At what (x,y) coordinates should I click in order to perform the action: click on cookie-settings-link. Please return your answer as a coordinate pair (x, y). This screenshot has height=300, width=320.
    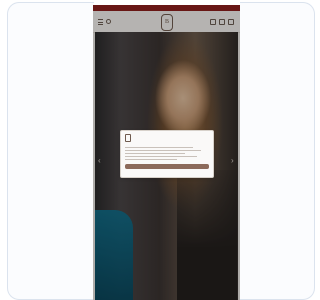
    Looking at the image, I should click on (167, 173).